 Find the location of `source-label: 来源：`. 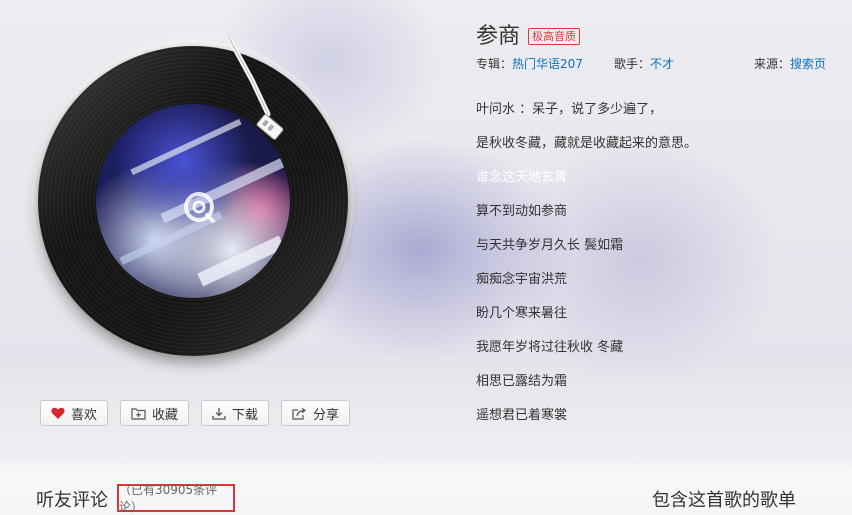

source-label: 来源： is located at coordinates (772, 64).